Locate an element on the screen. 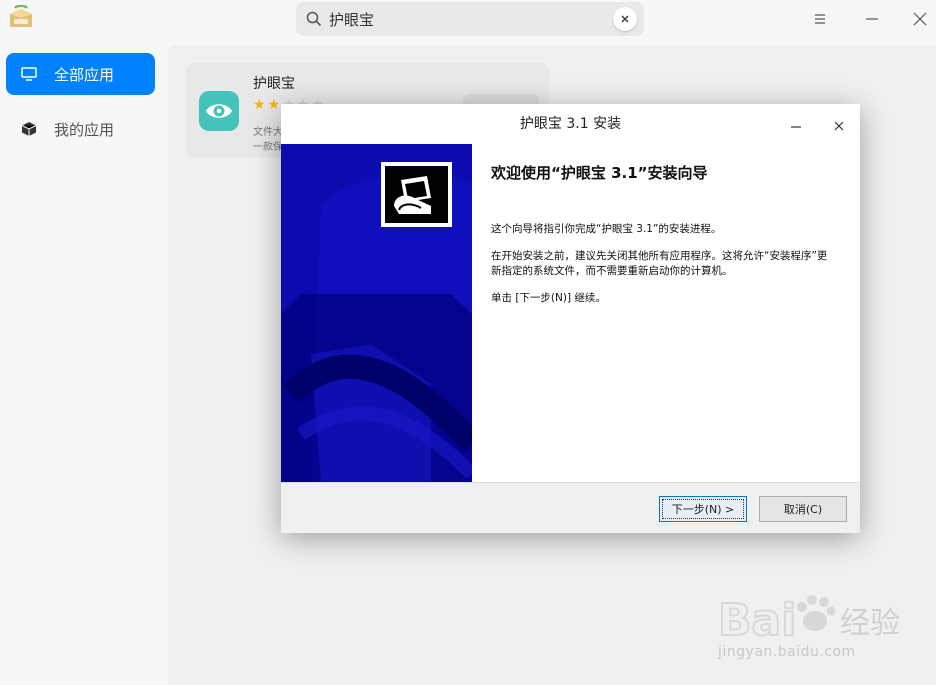 This screenshot has height=685, width=936. title-bar: 护眼宝 is located at coordinates (468, 19).